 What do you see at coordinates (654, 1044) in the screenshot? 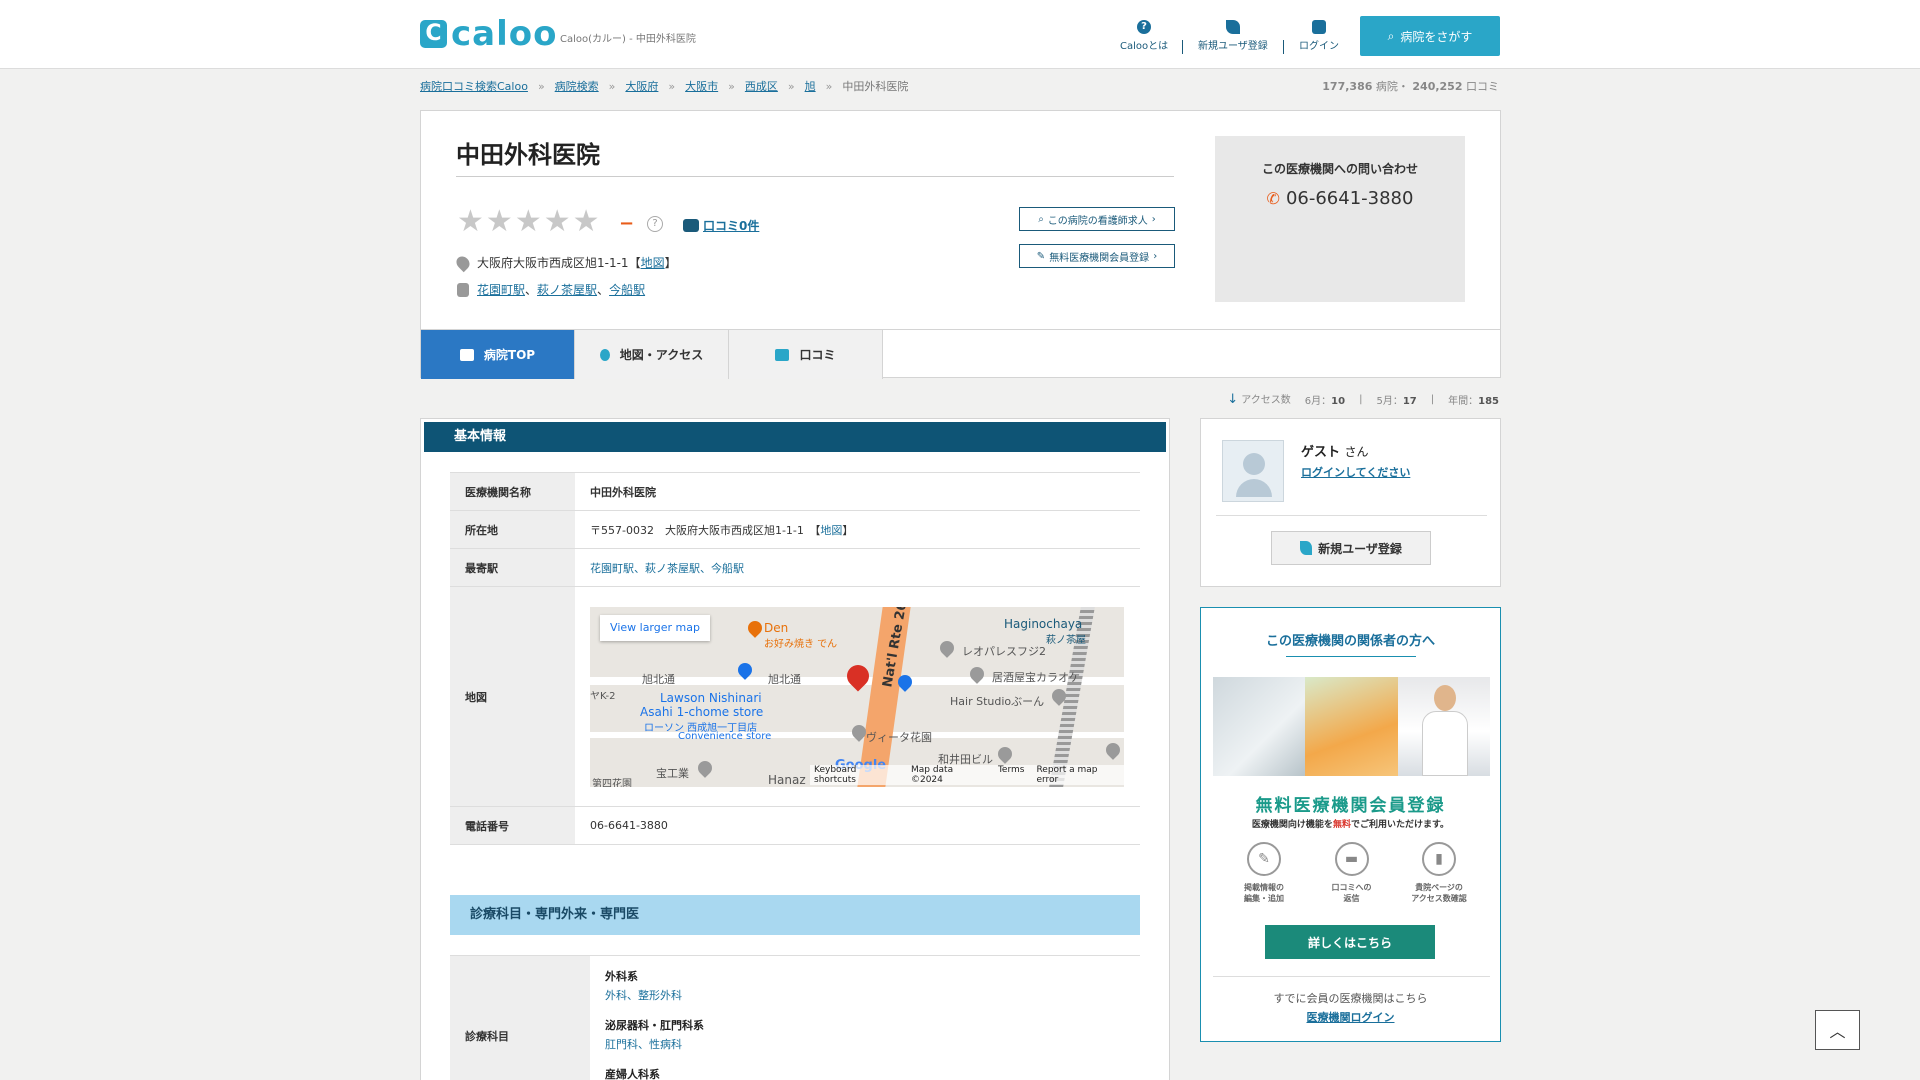
I see `department-items: 肛門科、性病科` at bounding box center [654, 1044].